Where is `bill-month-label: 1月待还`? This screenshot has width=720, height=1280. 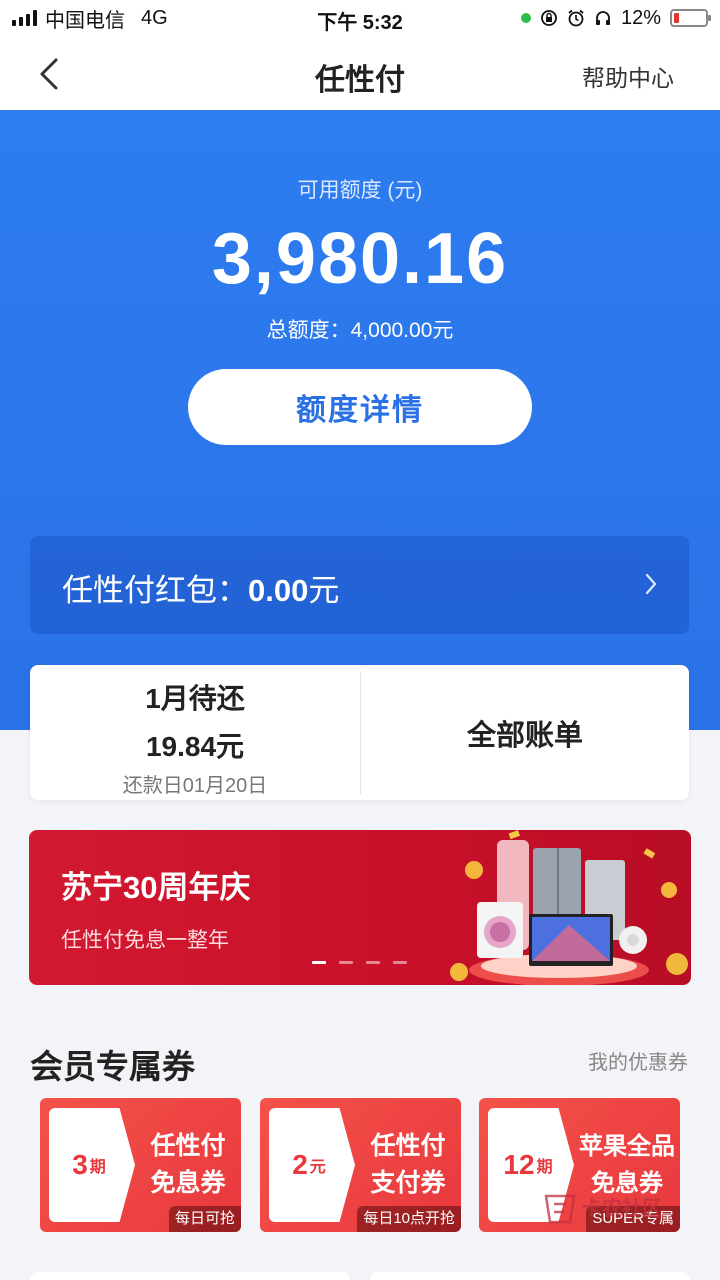
bill-month-label: 1月待还 is located at coordinates (195, 698).